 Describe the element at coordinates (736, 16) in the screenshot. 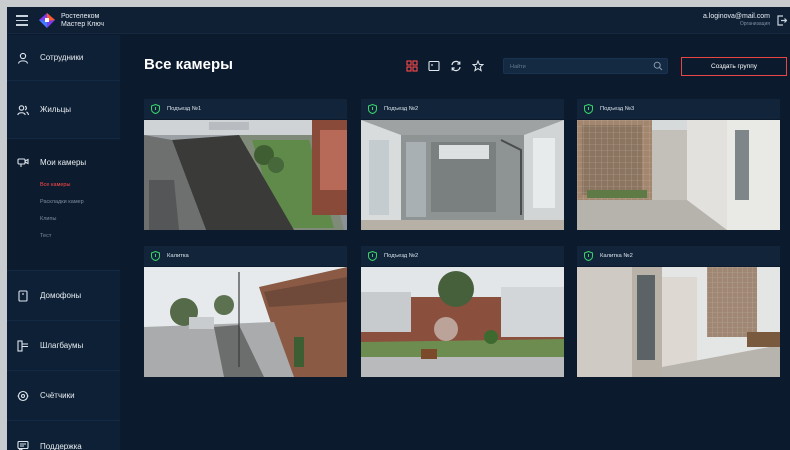

I see `user-email: a.loginova@mail.com` at that location.